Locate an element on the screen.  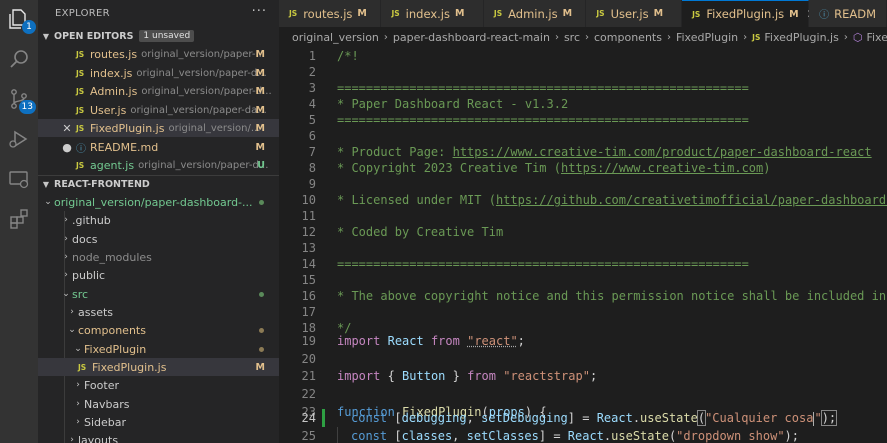
punctuation: ( is located at coordinates (701, 418).